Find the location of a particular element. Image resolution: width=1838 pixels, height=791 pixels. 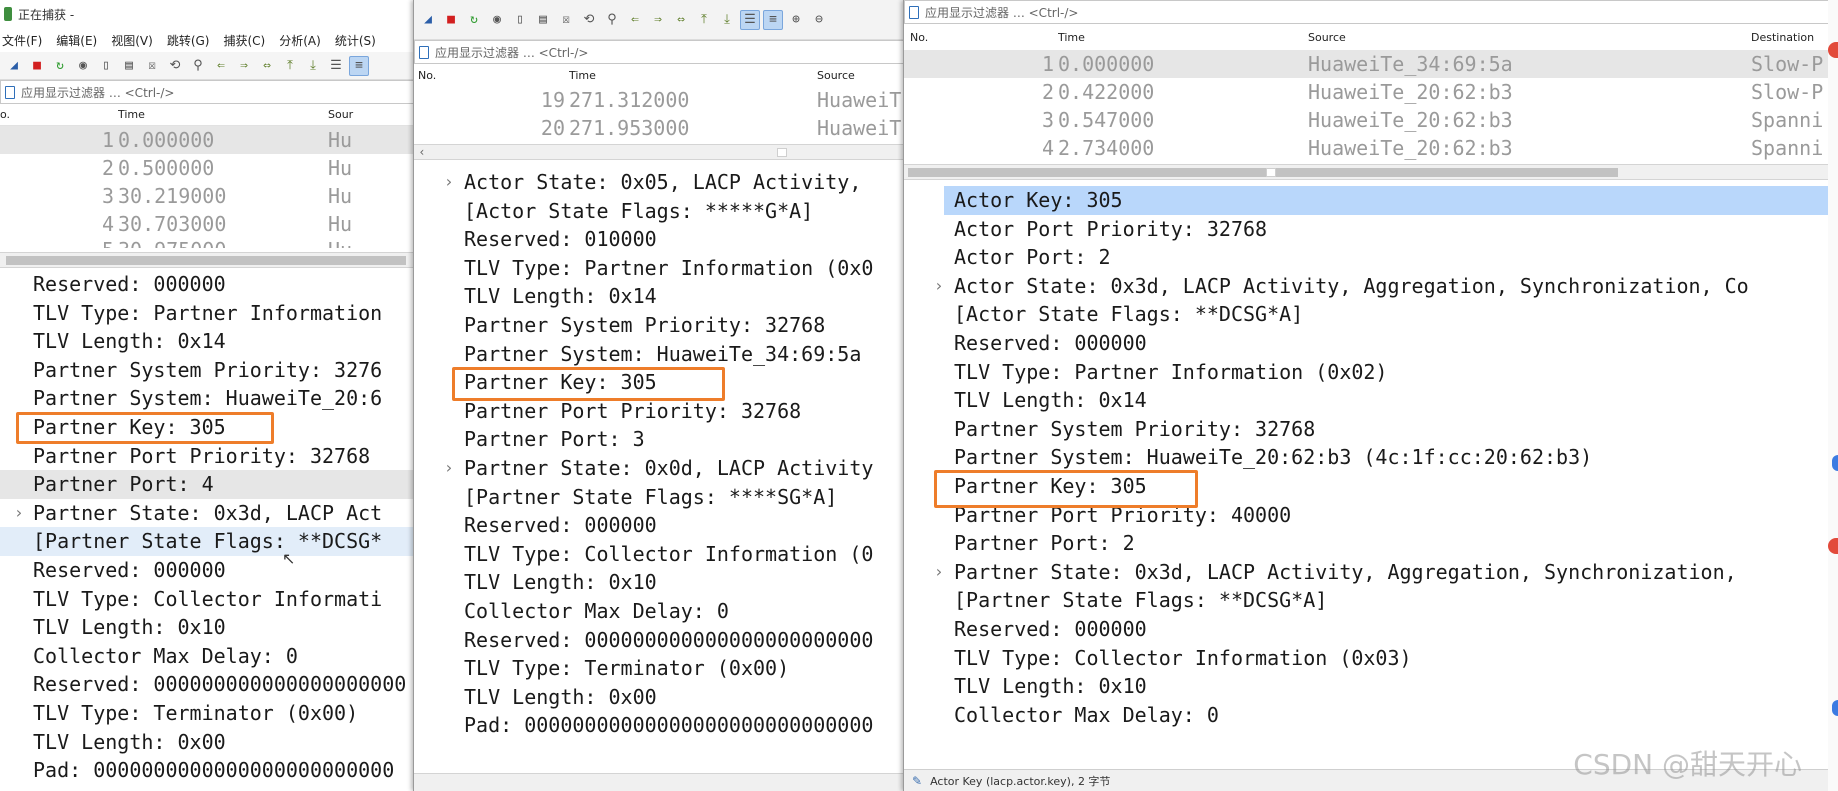

restart-capture-icon: ↻ is located at coordinates (474, 20).